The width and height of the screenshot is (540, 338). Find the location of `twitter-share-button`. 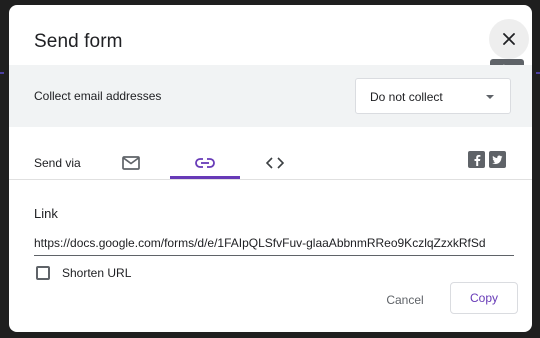

twitter-share-button is located at coordinates (497, 159).